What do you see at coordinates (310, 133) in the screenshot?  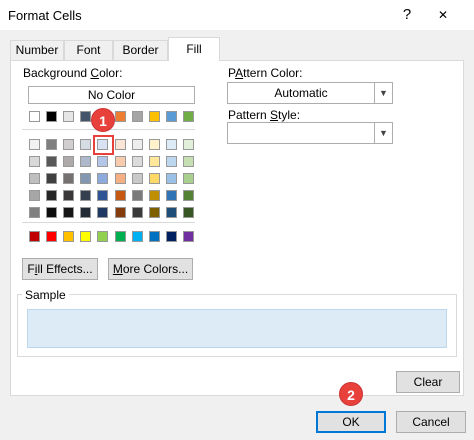 I see `pattern-style-select: ▼` at bounding box center [310, 133].